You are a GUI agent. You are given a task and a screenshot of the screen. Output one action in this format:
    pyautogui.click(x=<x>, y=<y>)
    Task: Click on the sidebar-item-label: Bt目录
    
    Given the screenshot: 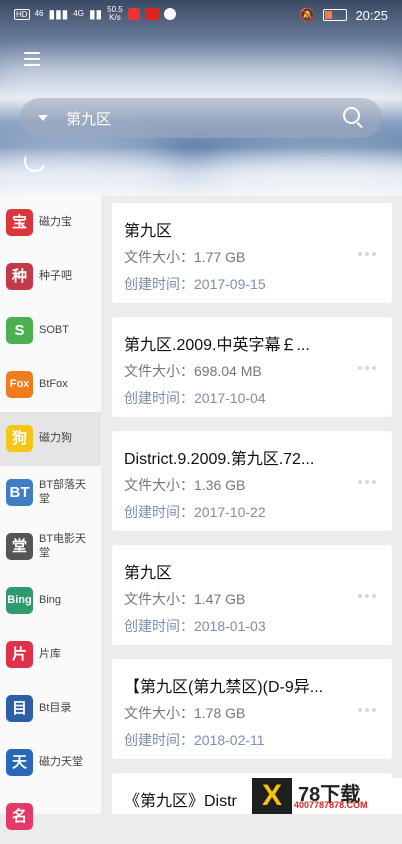 What is the action you would take?
    pyautogui.click(x=55, y=708)
    